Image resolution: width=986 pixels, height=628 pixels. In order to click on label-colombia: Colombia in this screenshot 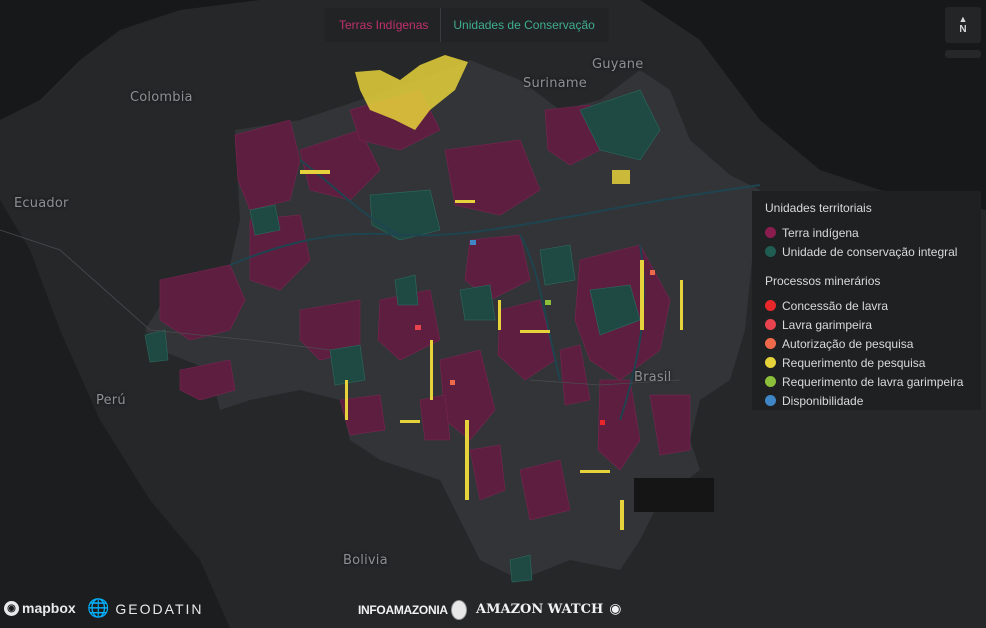, I will do `click(161, 97)`.